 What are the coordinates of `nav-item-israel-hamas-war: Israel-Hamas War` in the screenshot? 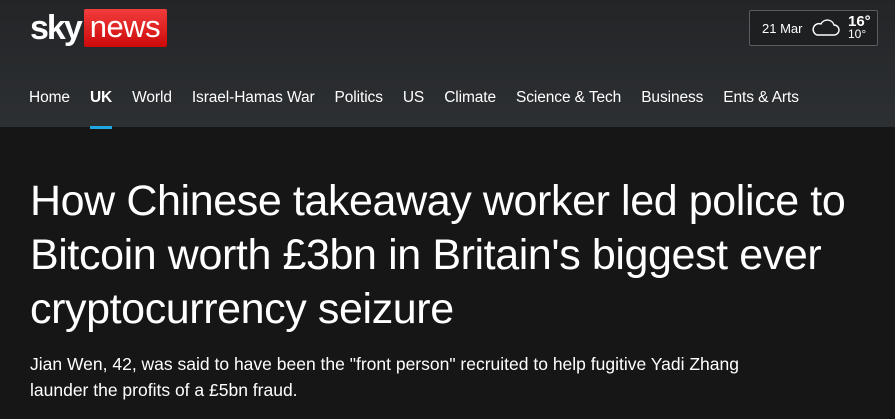 It's located at (253, 98).